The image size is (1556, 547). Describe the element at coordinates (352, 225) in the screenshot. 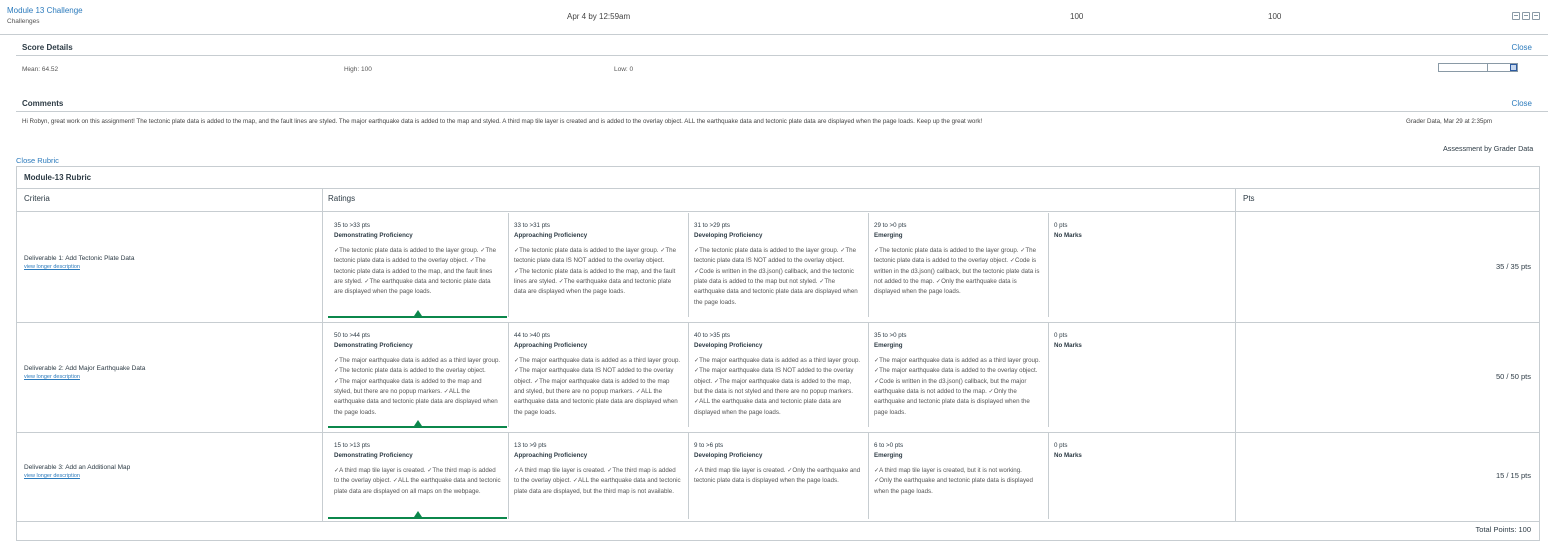

I see `rating-points: 35 to >33 pts` at that location.